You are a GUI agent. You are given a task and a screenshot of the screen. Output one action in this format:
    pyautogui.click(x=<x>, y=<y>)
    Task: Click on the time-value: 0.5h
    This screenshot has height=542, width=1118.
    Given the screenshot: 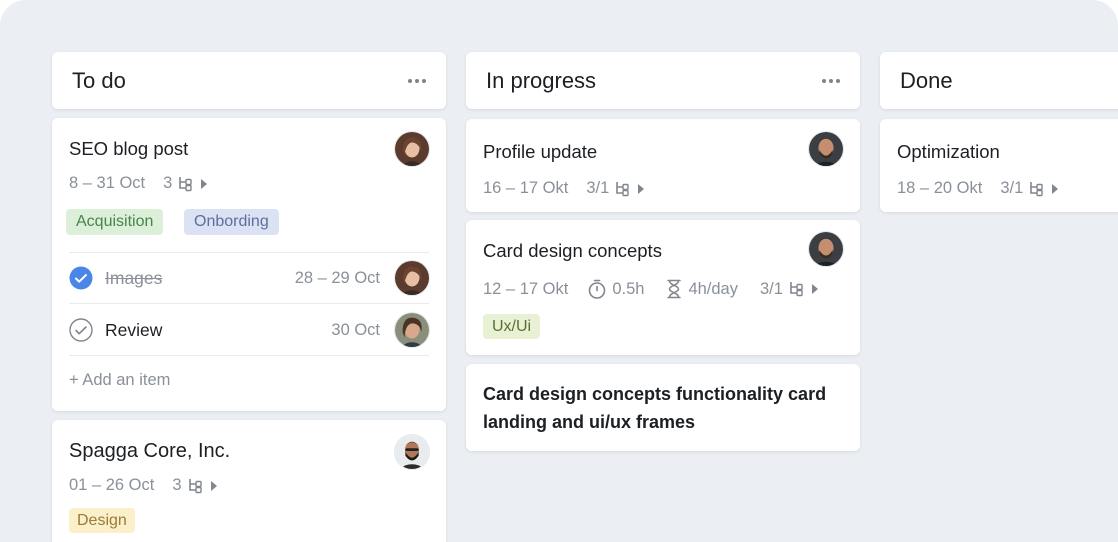 What is the action you would take?
    pyautogui.click(x=628, y=288)
    